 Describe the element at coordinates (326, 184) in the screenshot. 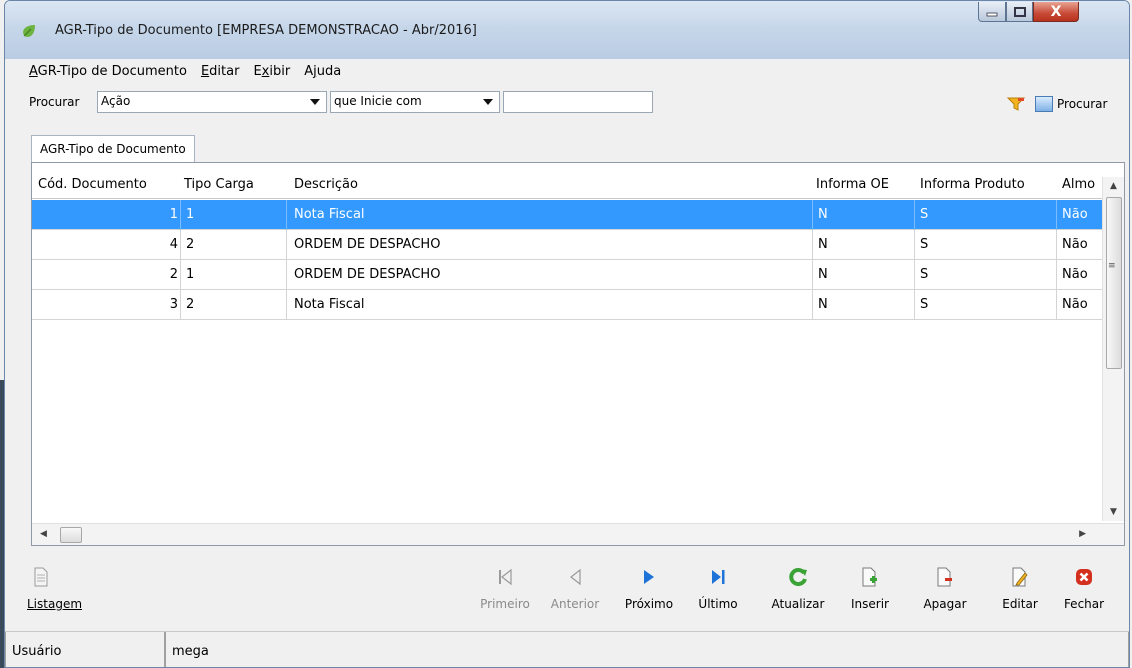

I see `column-header-descricao: Descrição` at that location.